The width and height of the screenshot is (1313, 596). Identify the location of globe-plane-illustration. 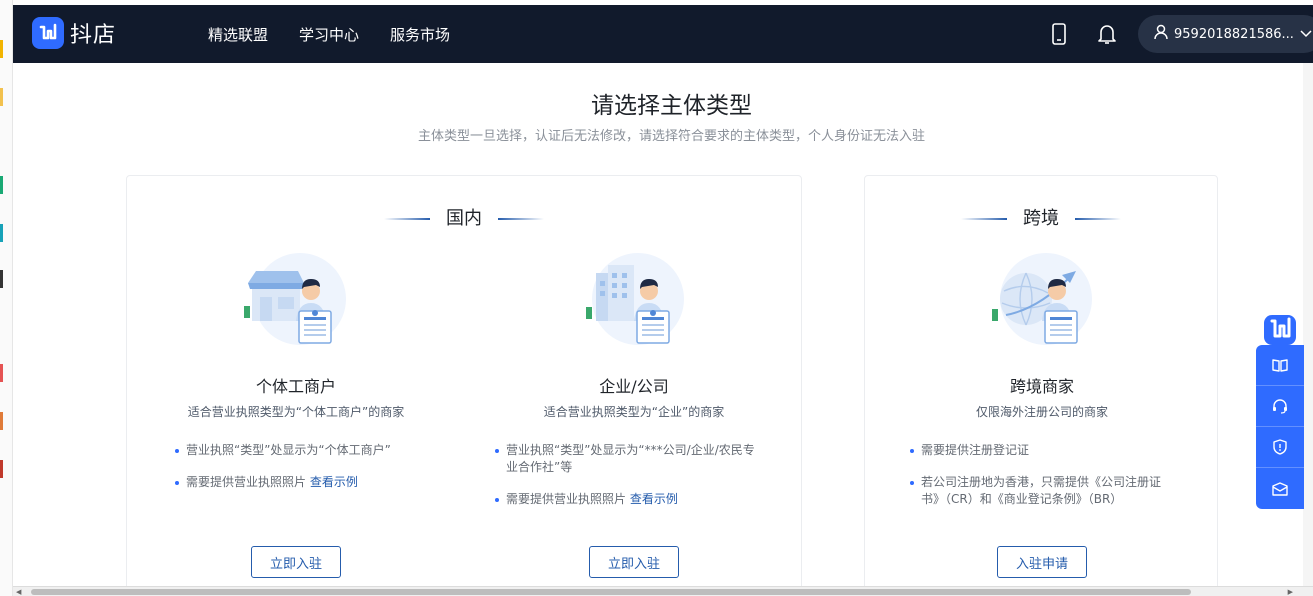
(1042, 301).